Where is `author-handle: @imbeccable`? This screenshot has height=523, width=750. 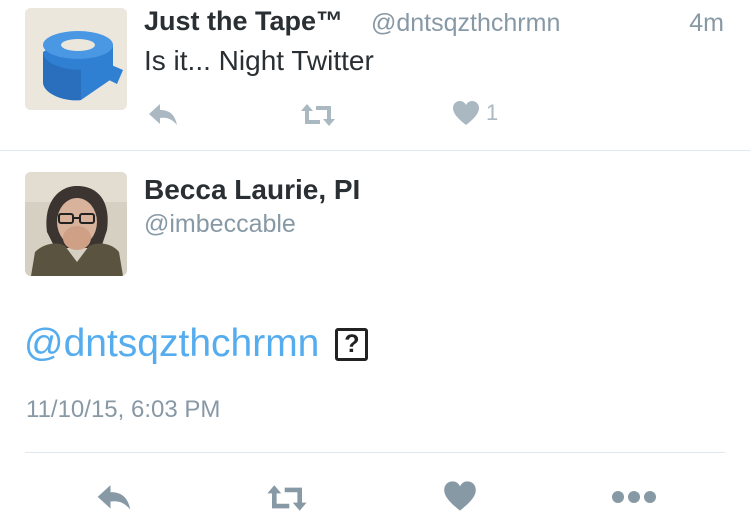 author-handle: @imbeccable is located at coordinates (220, 224).